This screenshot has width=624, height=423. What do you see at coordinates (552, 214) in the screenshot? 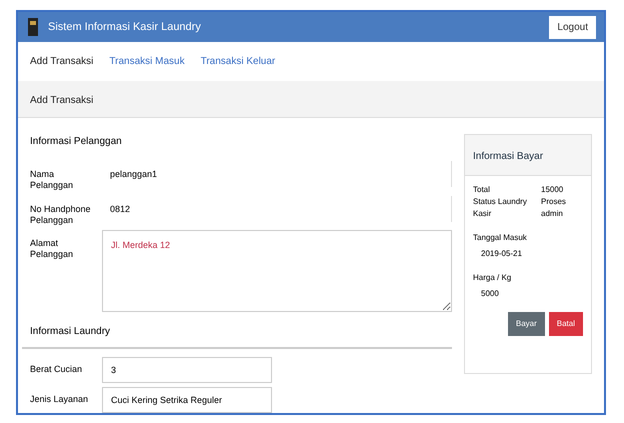
I see `info-value: admin` at bounding box center [552, 214].